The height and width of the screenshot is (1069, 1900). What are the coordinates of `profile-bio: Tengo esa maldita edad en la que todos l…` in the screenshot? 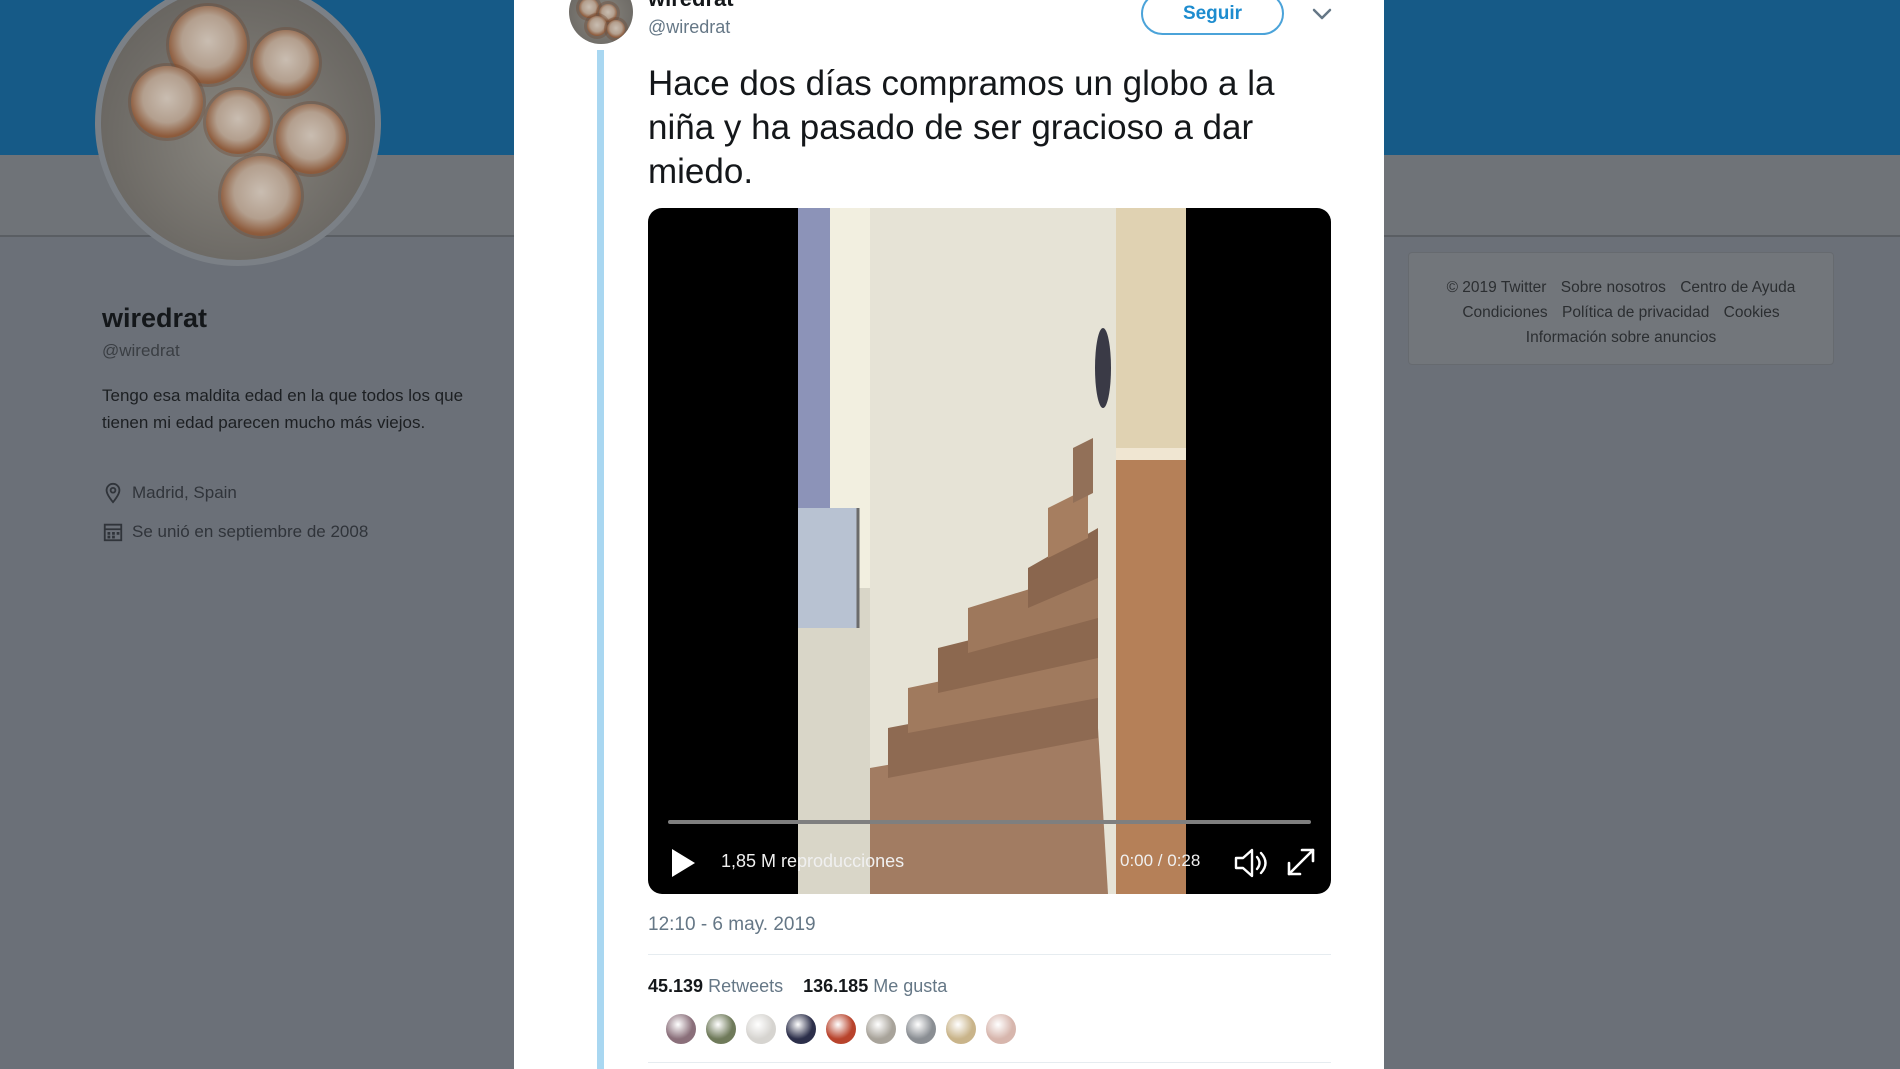 It's located at (283, 409).